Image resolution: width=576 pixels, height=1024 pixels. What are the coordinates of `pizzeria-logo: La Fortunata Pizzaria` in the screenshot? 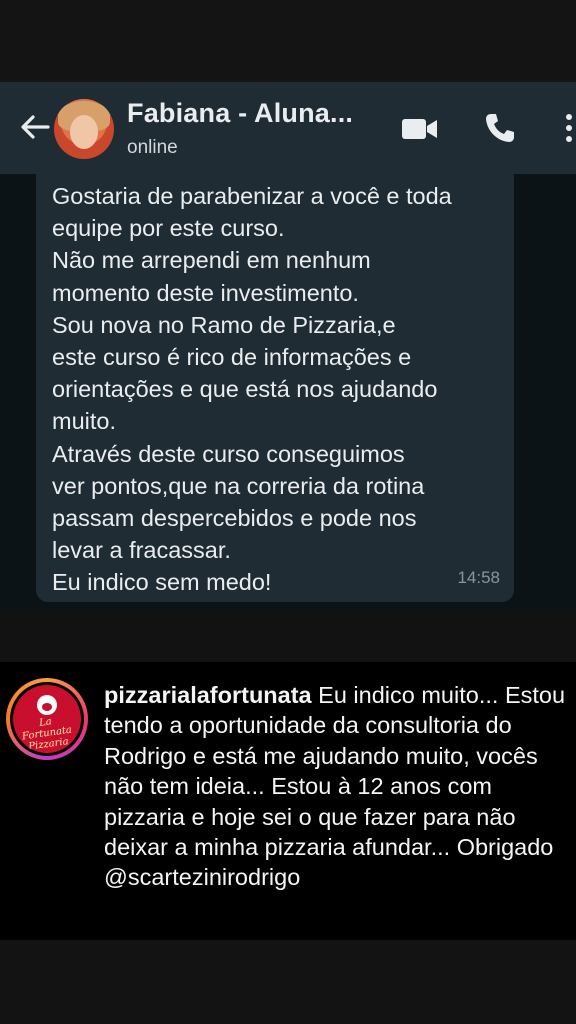 It's located at (47, 719).